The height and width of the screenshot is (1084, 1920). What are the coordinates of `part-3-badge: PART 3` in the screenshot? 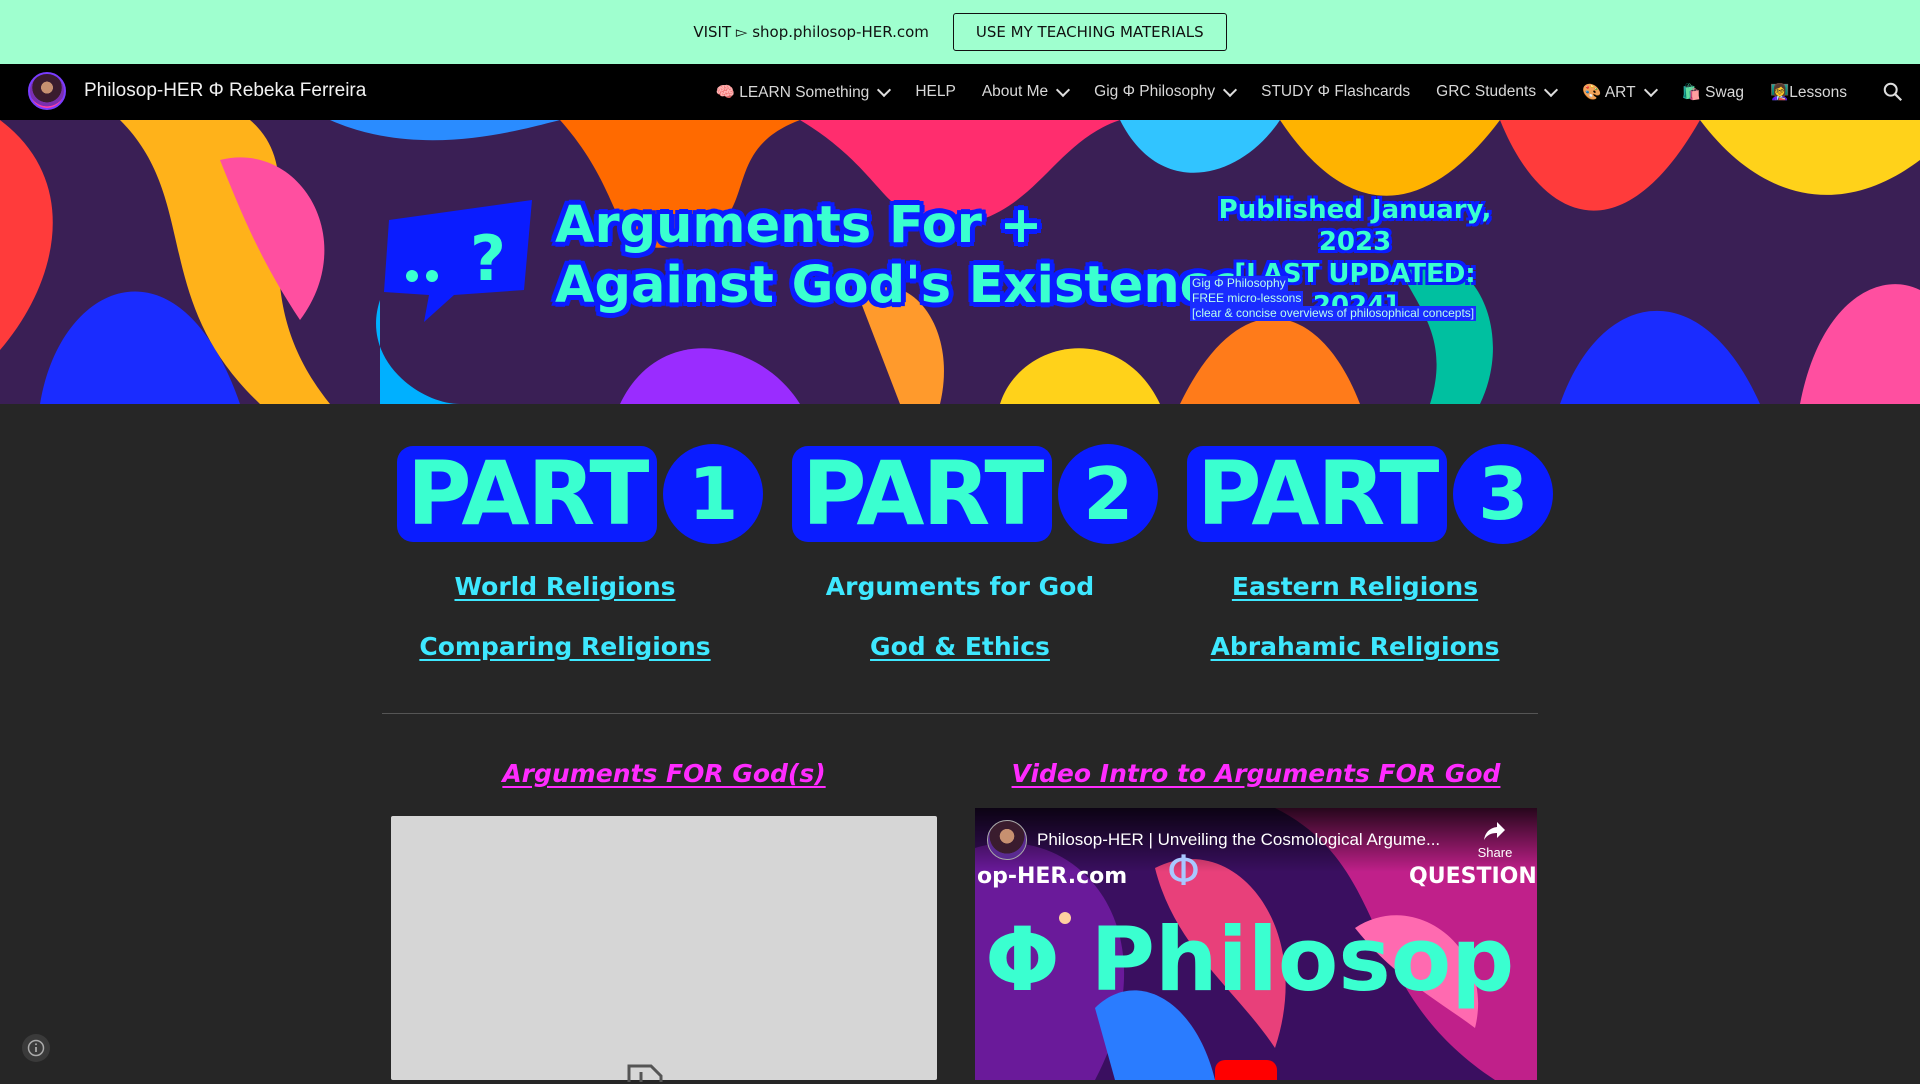 It's located at (1370, 494).